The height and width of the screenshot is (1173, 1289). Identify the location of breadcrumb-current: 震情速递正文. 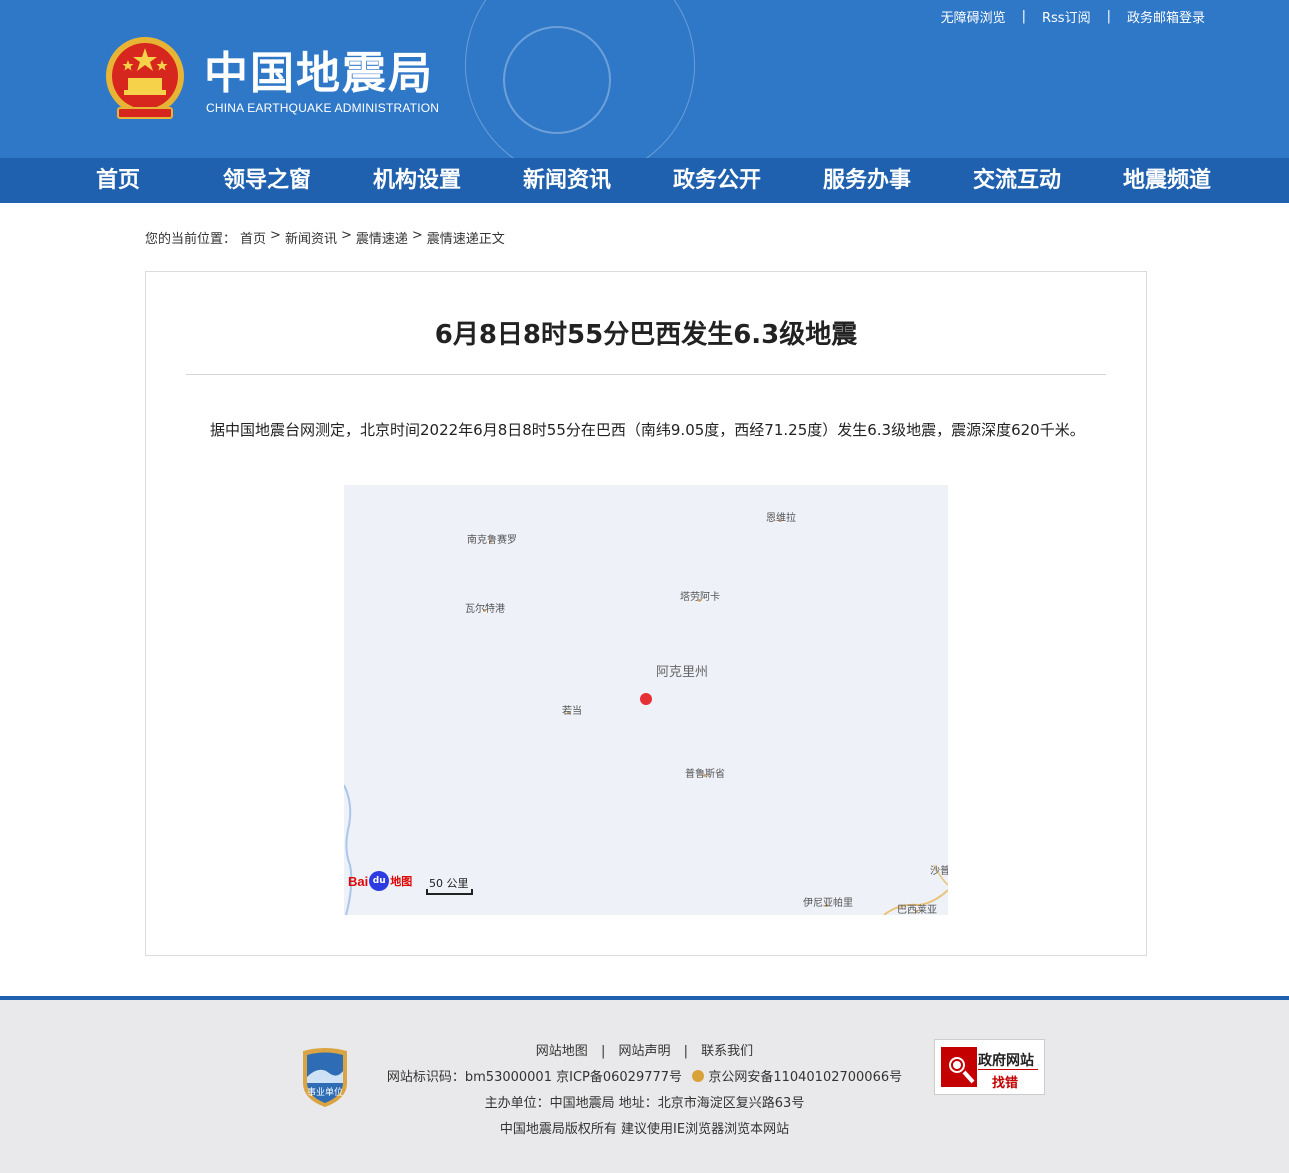
(465, 239).